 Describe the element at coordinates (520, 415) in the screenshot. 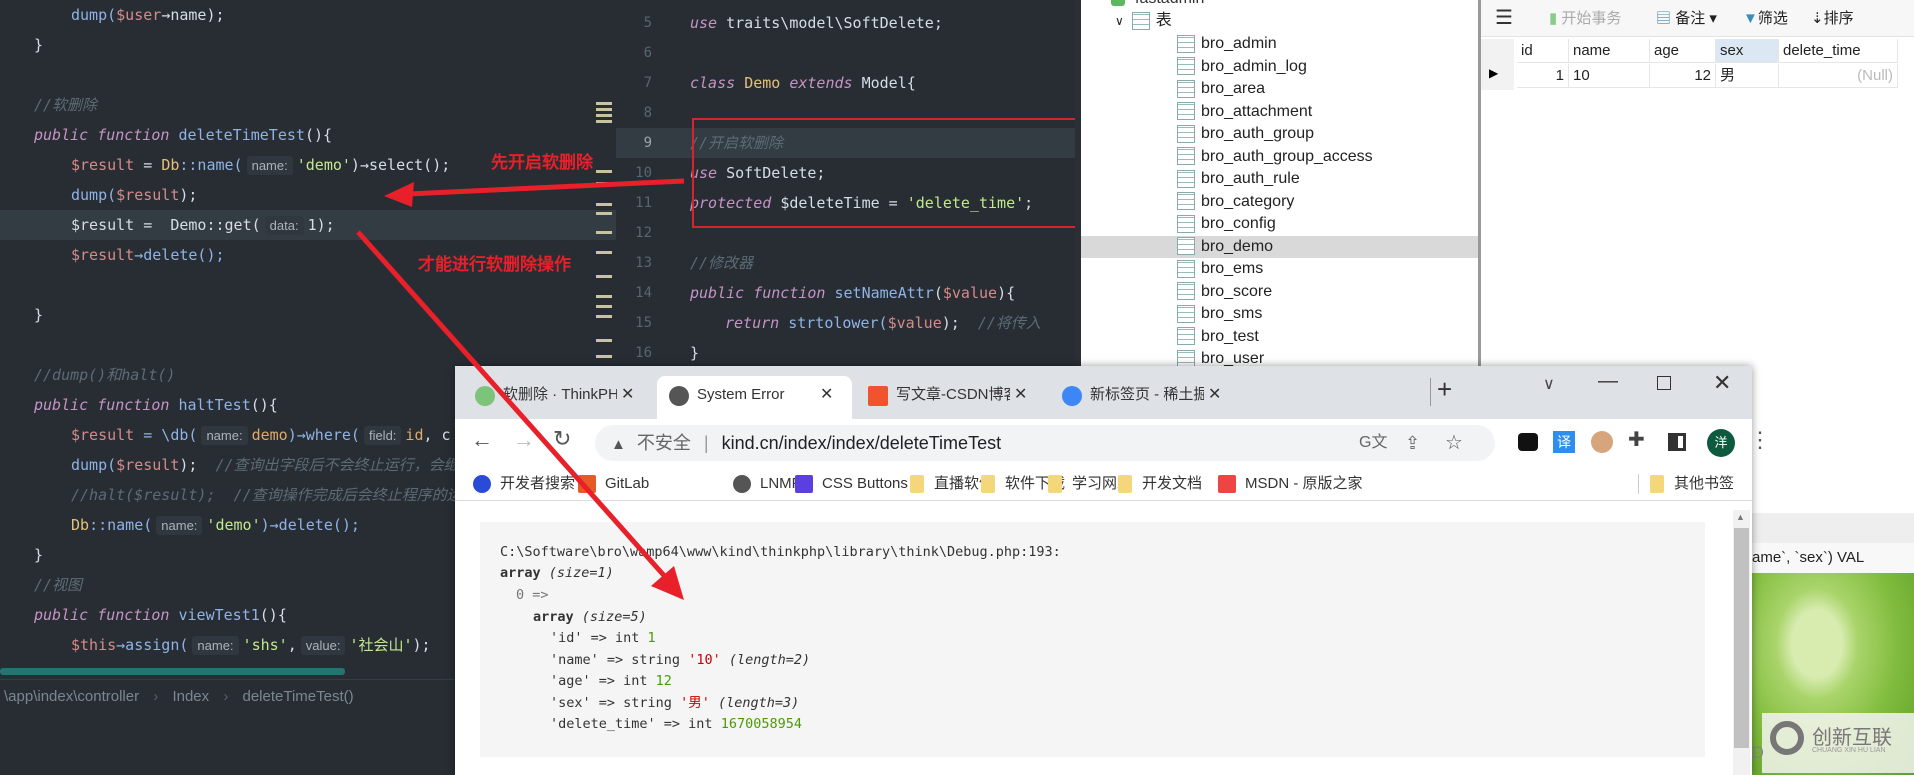

I see `arrow-to-output` at that location.